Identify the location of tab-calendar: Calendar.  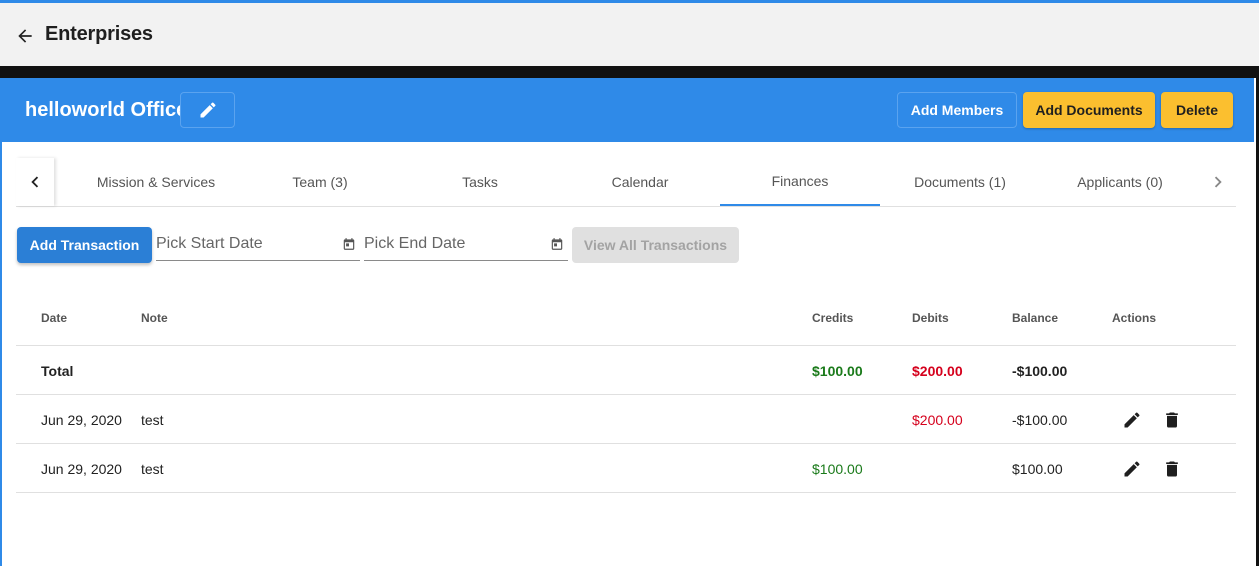
(640, 182).